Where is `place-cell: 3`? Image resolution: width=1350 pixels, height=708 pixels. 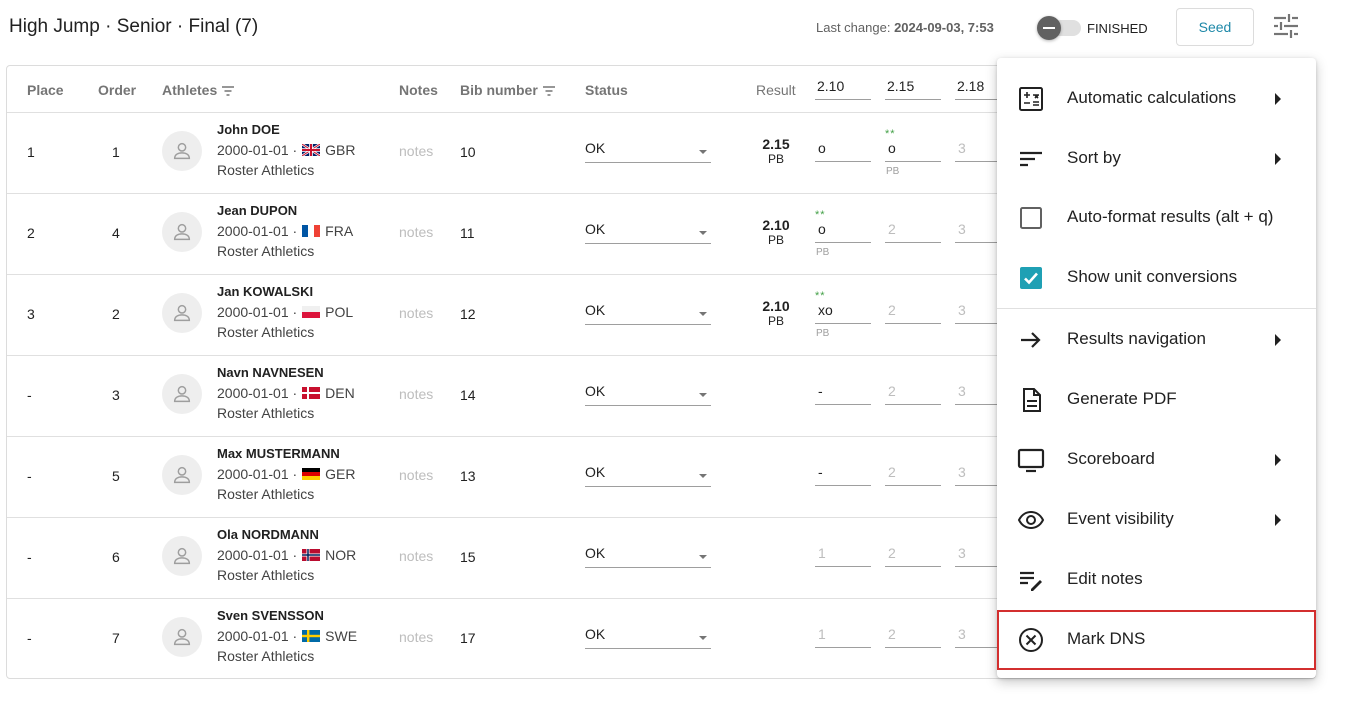
place-cell: 3 is located at coordinates (31, 314).